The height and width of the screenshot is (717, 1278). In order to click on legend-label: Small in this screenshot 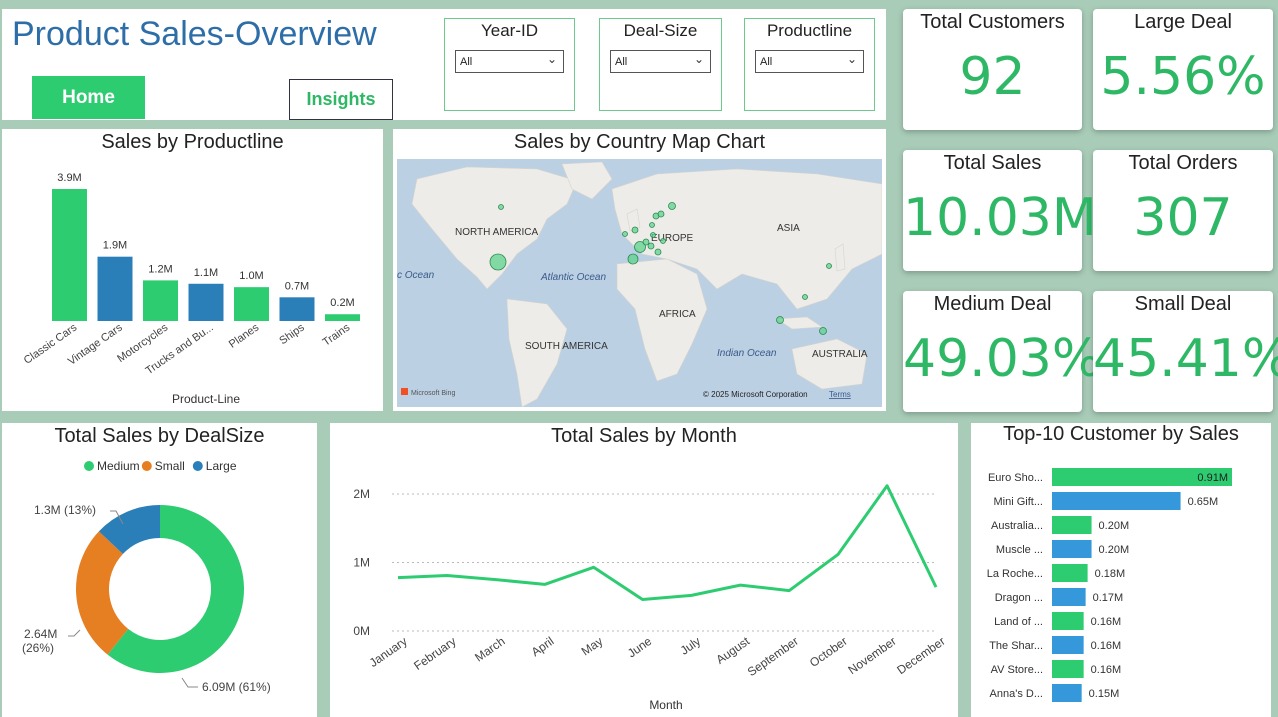, I will do `click(170, 466)`.